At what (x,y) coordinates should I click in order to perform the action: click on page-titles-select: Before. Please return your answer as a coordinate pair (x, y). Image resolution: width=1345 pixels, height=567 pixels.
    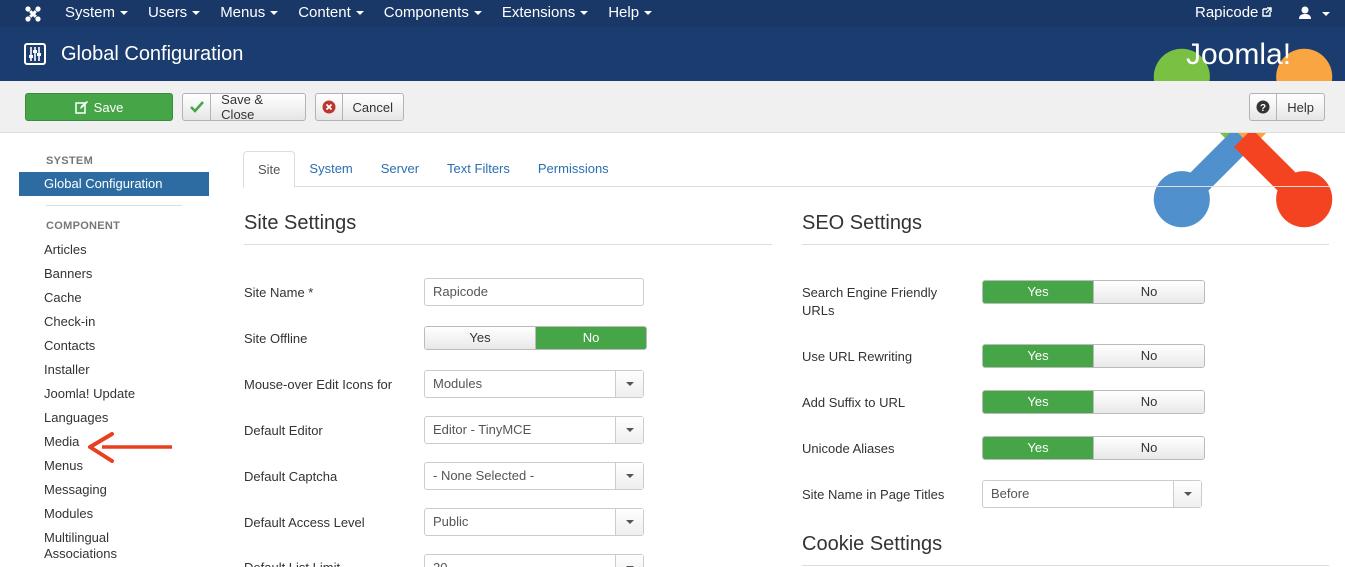
    Looking at the image, I should click on (1092, 494).